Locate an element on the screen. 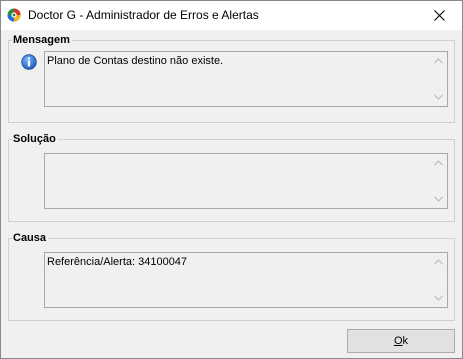  solucao-scroll-down is located at coordinates (438, 199).